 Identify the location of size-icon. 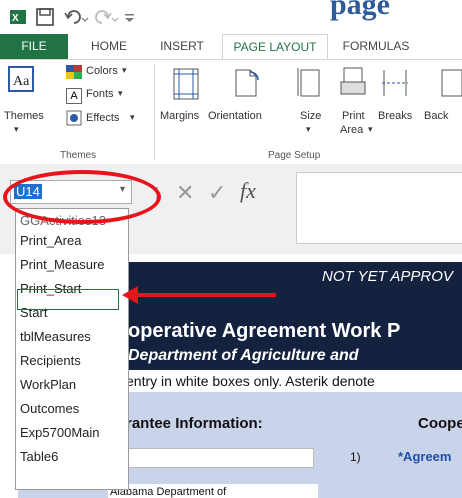
(308, 82).